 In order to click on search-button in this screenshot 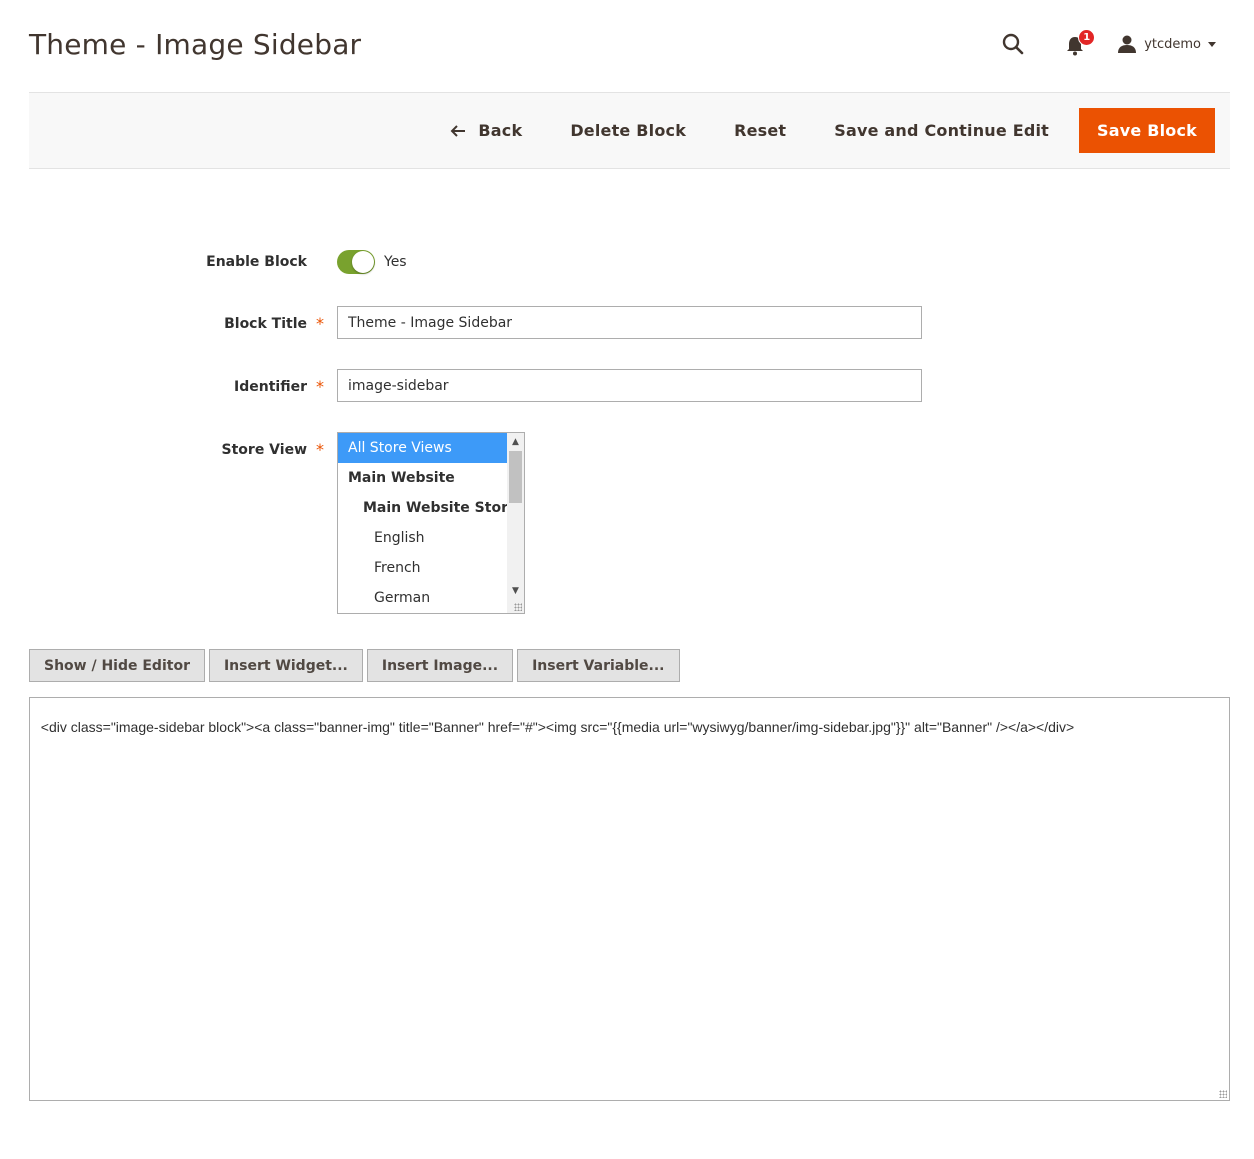, I will do `click(1013, 44)`.